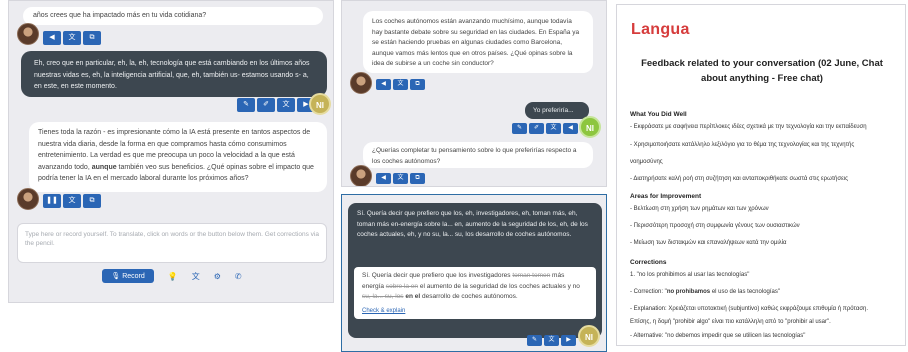  What do you see at coordinates (104, 167) in the screenshot?
I see `highlighted-word: aunque` at bounding box center [104, 167].